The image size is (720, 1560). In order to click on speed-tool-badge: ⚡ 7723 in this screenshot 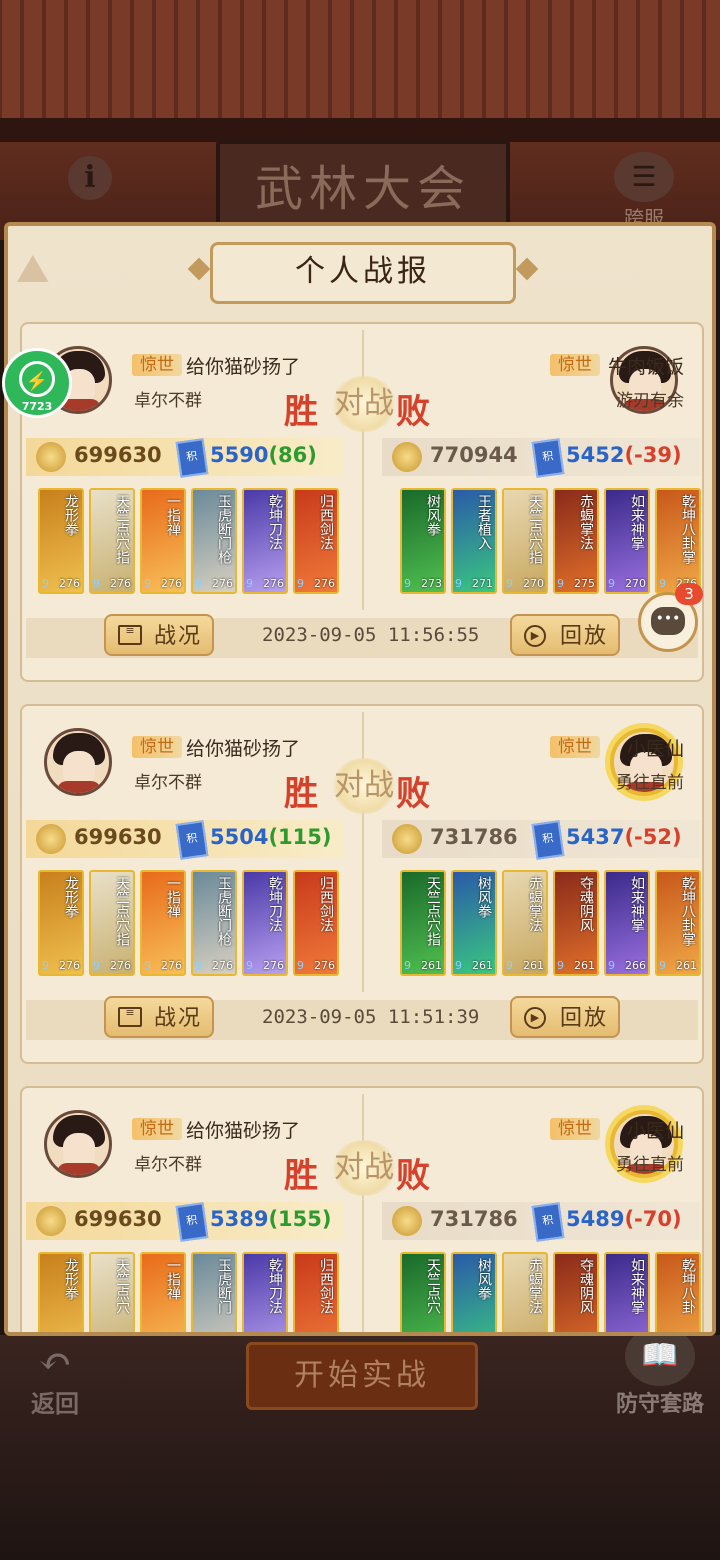, I will do `click(37, 383)`.